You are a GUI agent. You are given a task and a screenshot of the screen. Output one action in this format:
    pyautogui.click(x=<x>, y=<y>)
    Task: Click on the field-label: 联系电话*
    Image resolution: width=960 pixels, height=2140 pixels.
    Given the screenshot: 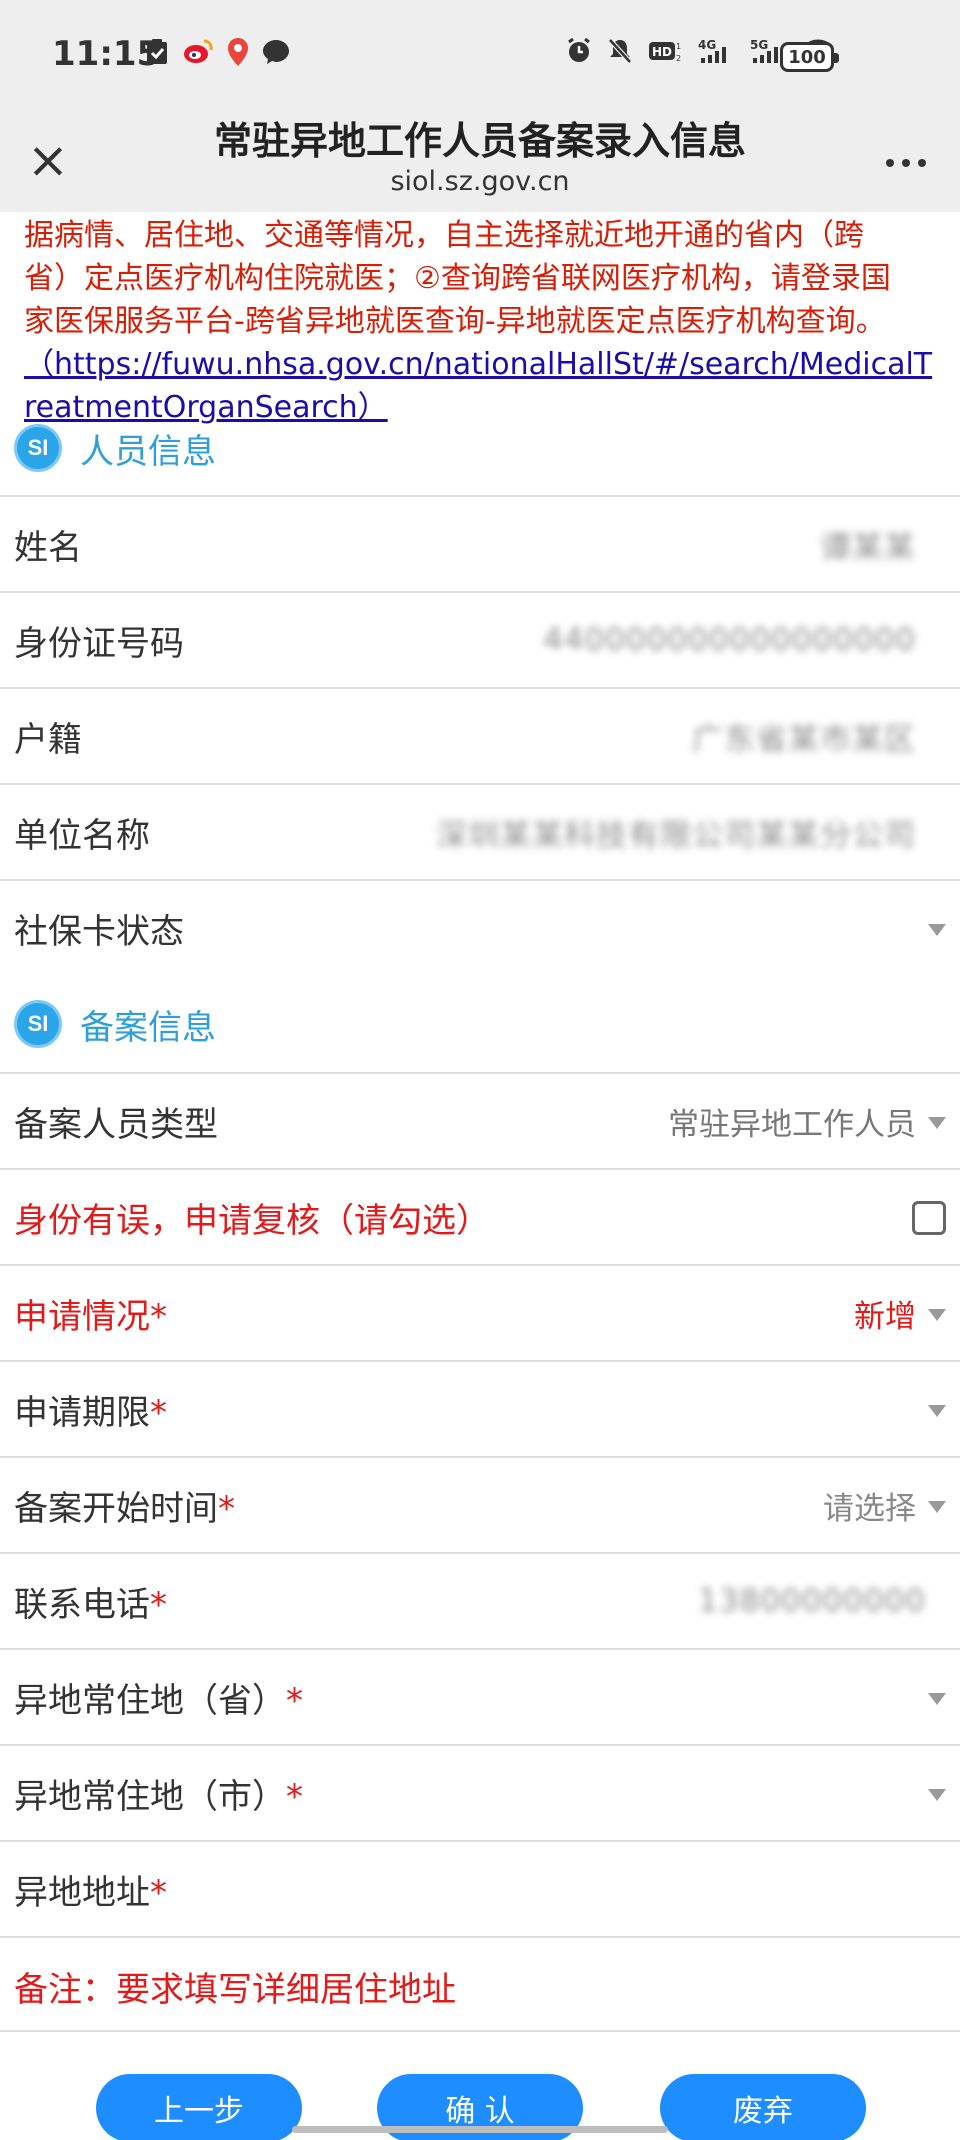 What is the action you would take?
    pyautogui.click(x=90, y=1601)
    